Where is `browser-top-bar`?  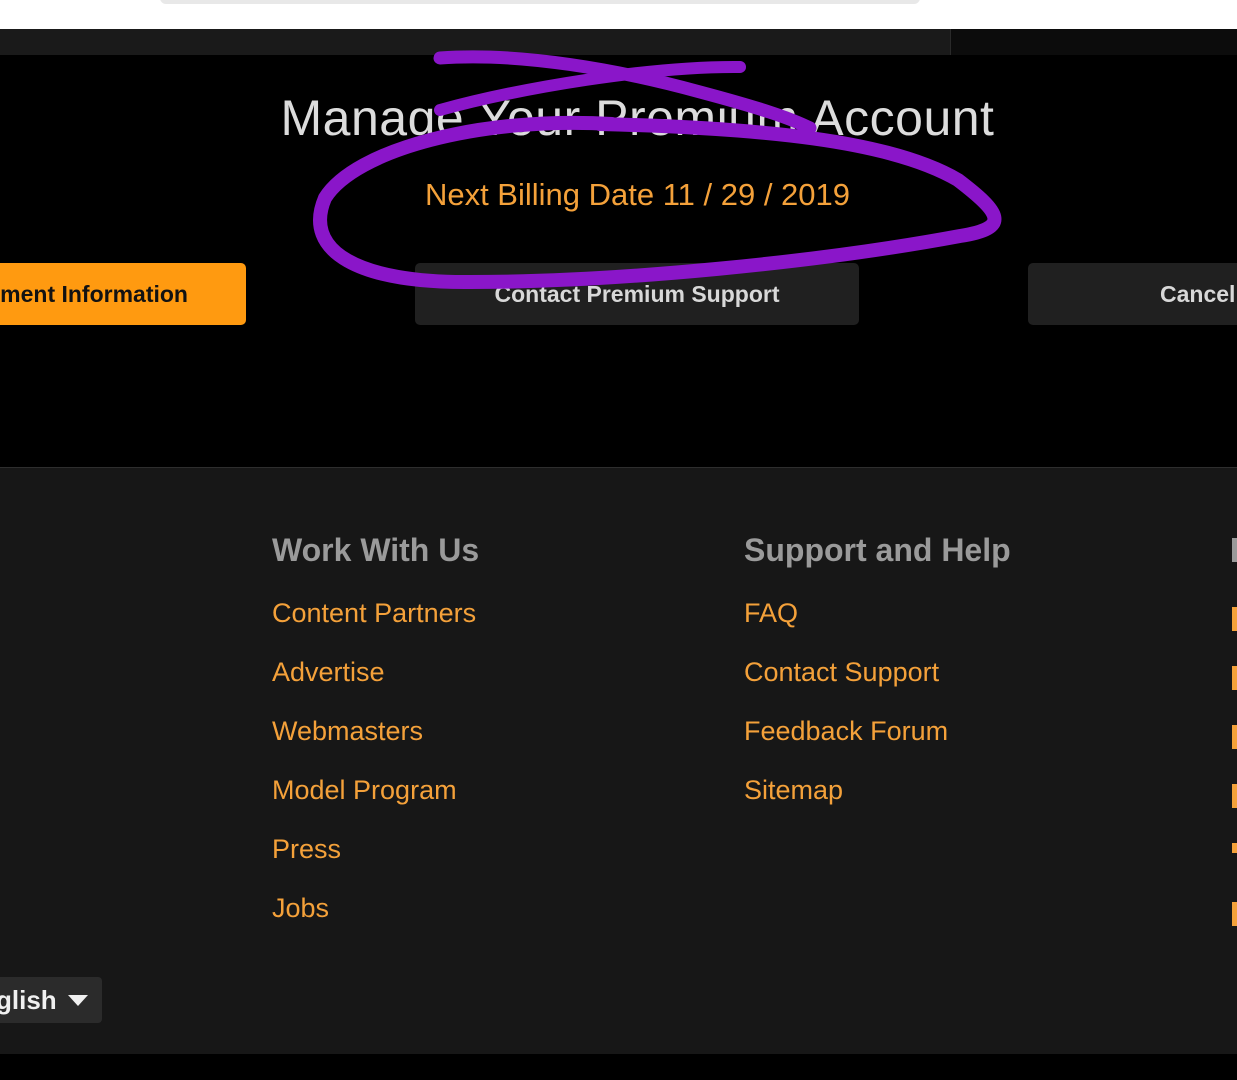 browser-top-bar is located at coordinates (618, 14).